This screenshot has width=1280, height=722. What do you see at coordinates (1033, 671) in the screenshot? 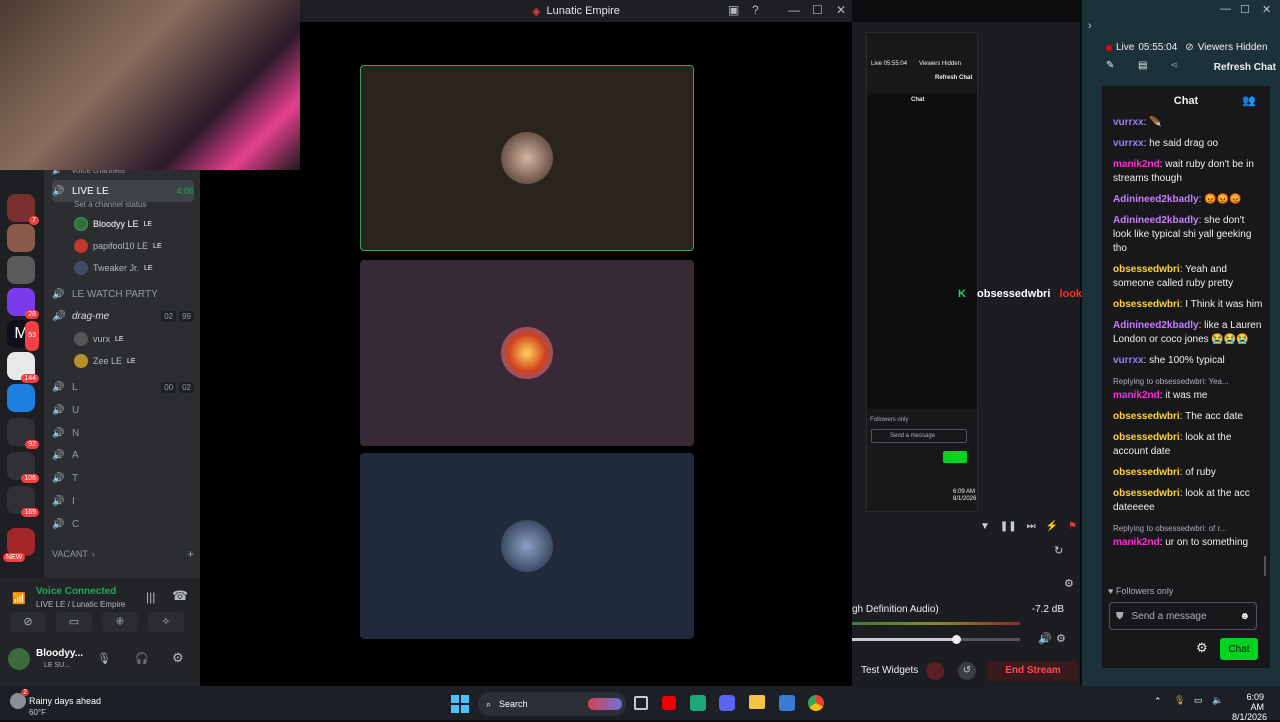
I see `end-stream-button: End Stream` at bounding box center [1033, 671].